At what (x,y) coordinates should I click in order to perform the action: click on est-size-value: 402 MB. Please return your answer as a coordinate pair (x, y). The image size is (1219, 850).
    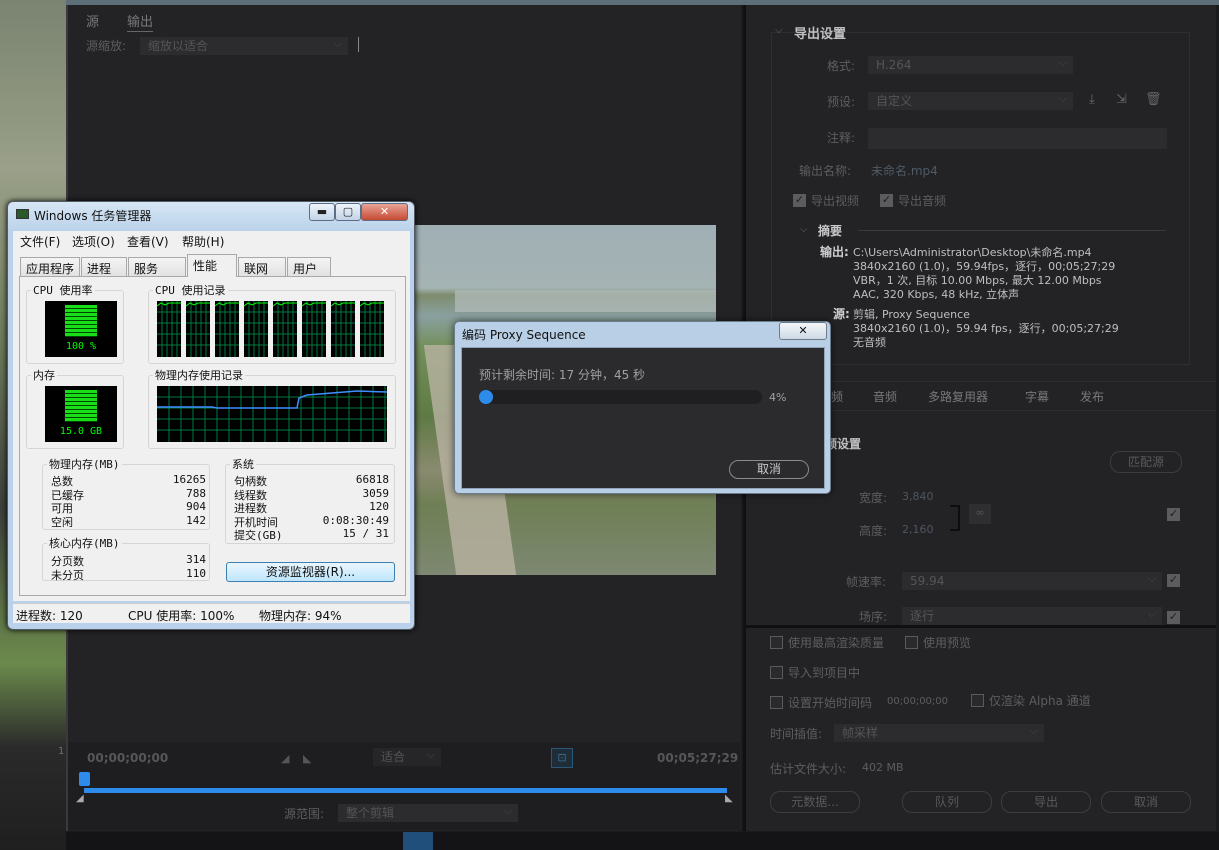
    Looking at the image, I should click on (883, 767).